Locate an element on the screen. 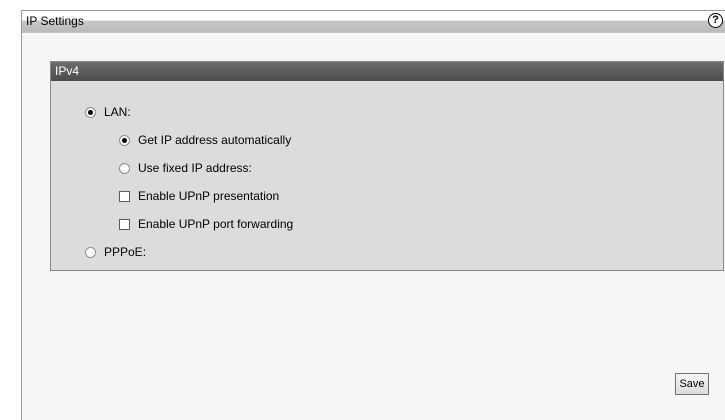 Image resolution: width=725 pixels, height=420 pixels. upnp-port-forwarding-label: Enable UPnP port forwarding is located at coordinates (216, 224).